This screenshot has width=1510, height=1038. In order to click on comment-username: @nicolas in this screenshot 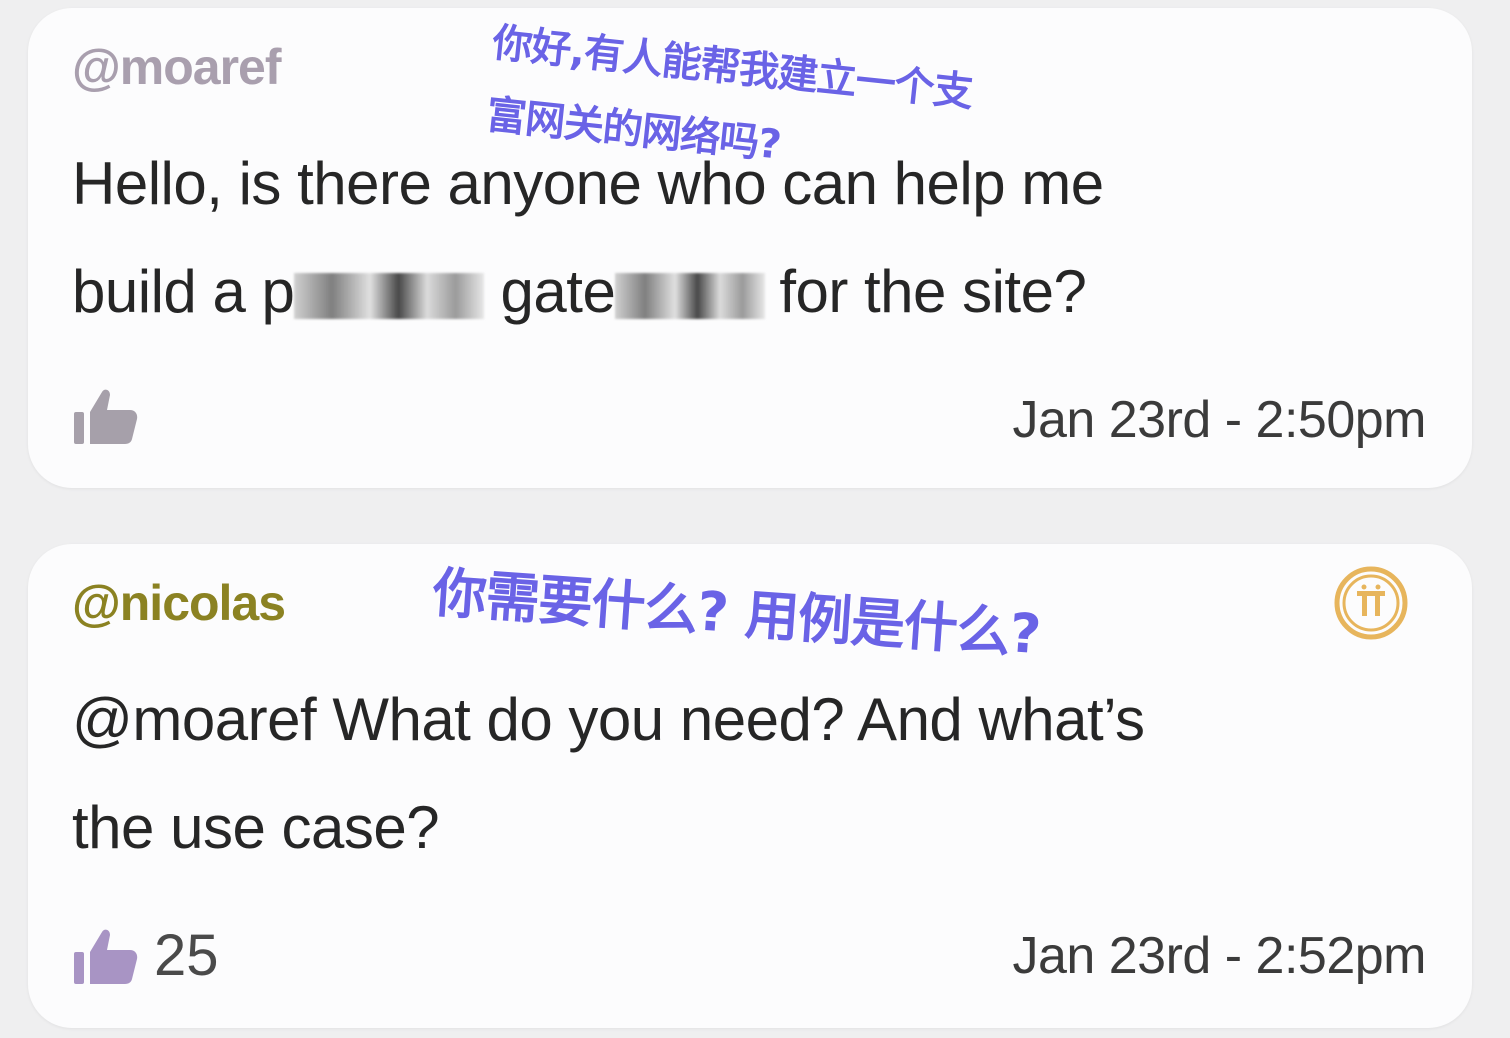, I will do `click(179, 603)`.